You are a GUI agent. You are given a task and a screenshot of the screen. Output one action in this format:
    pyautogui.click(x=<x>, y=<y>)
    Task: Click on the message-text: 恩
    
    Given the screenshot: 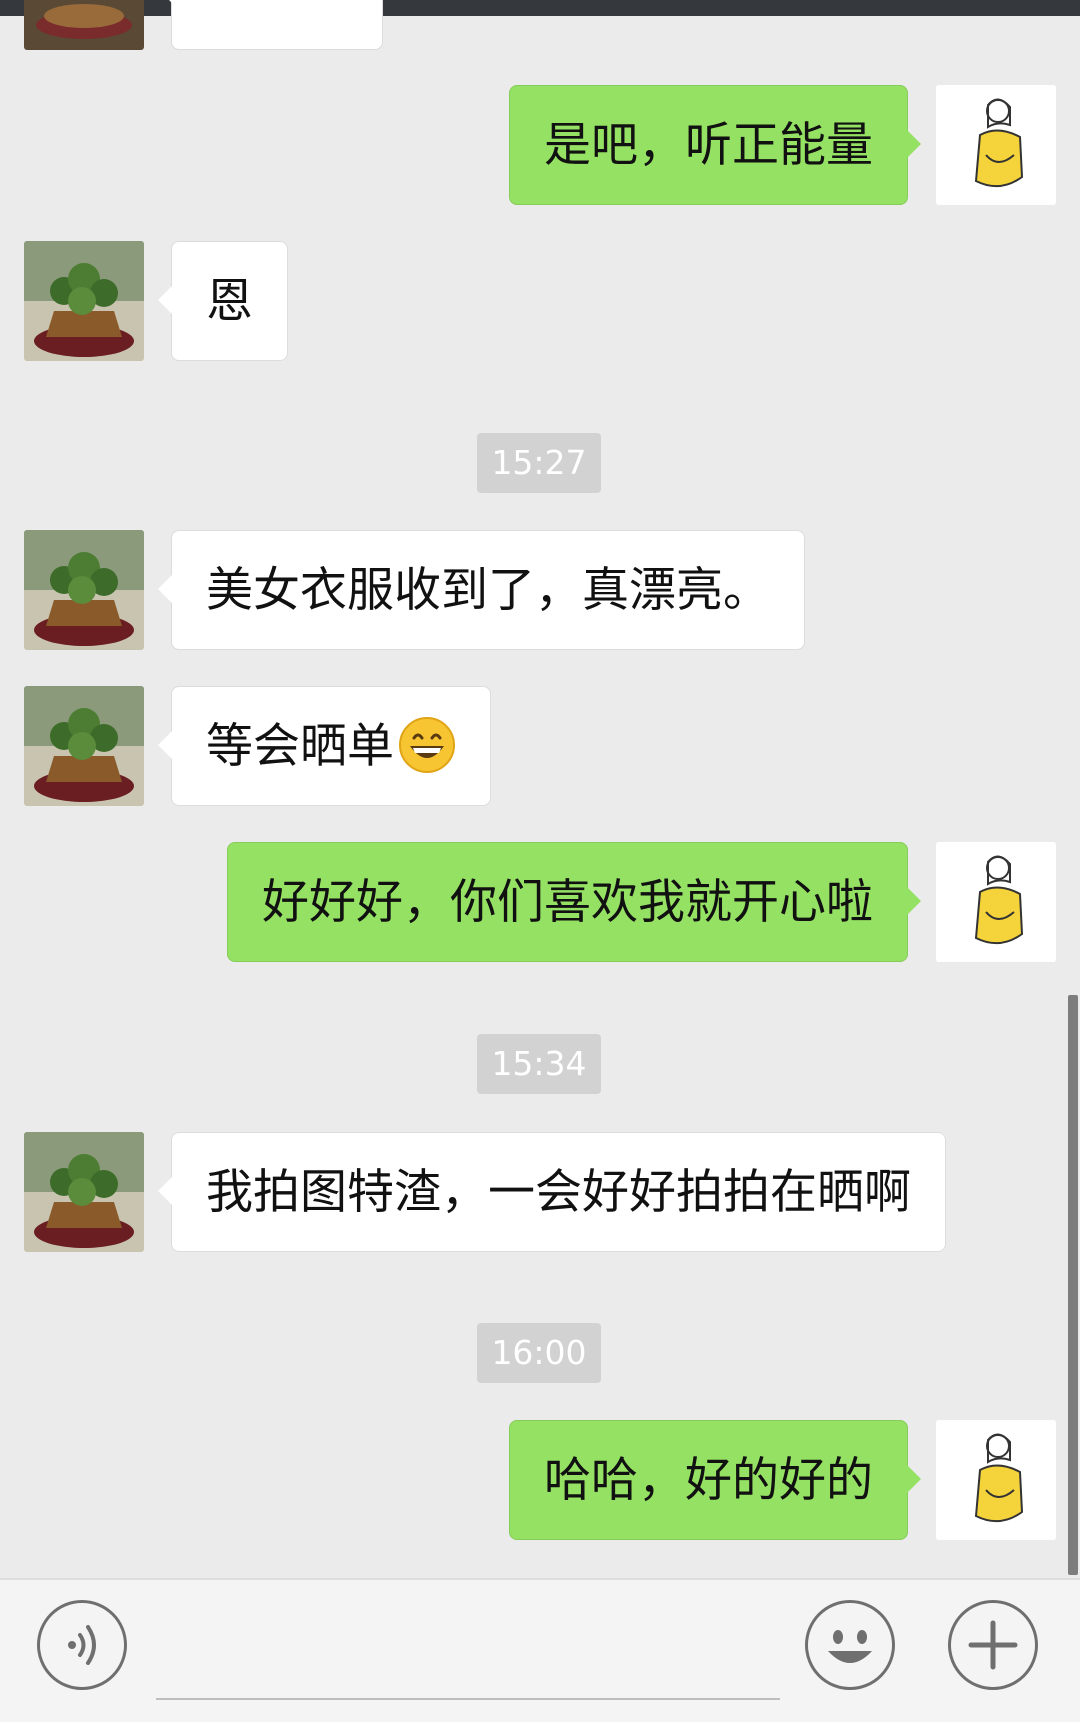 What is the action you would take?
    pyautogui.click(x=229, y=301)
    